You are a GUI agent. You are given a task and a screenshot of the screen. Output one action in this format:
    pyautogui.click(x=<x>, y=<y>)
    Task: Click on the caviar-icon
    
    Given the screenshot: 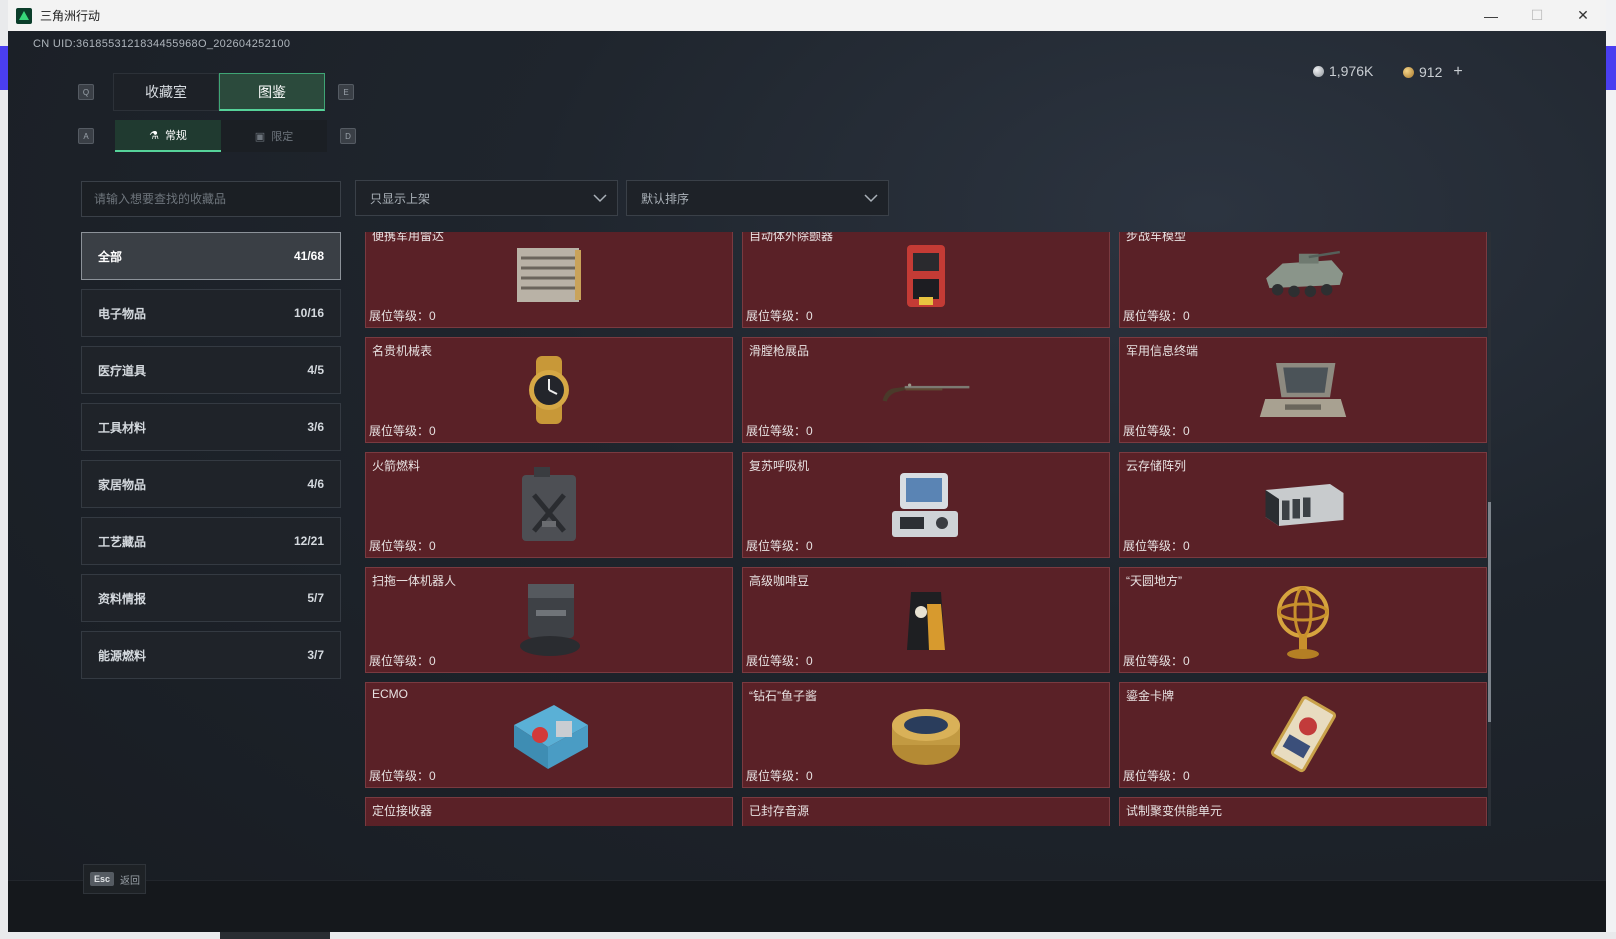 What is the action you would take?
    pyautogui.click(x=926, y=735)
    